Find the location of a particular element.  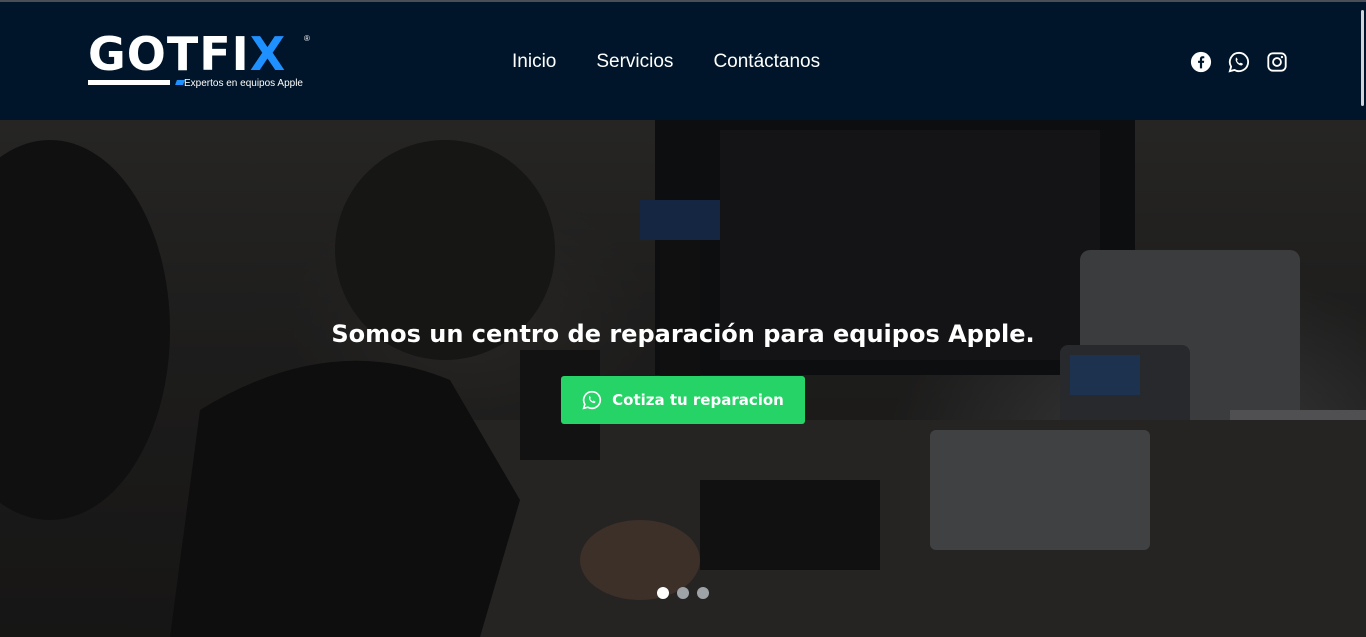

logo-underline is located at coordinates (129, 82).